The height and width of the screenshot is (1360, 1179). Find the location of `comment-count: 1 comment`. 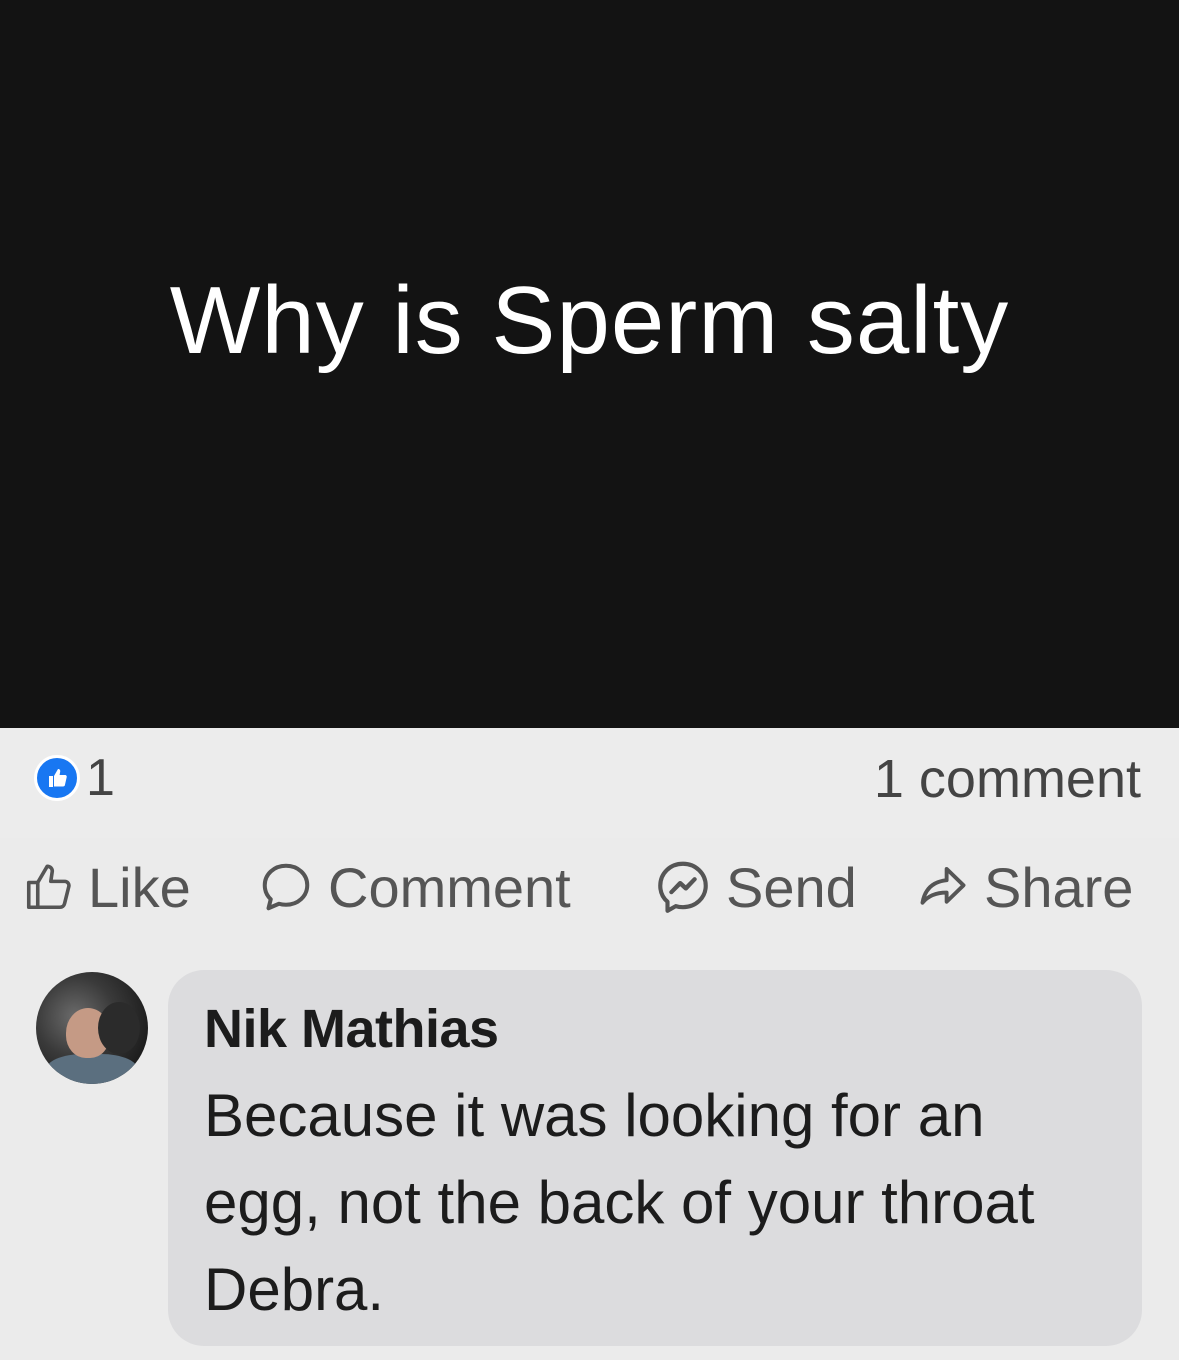

comment-count: 1 comment is located at coordinates (1007, 779).